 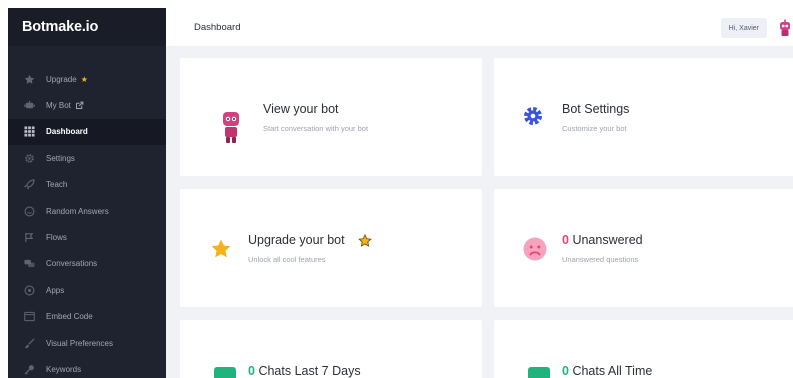 What do you see at coordinates (612, 371) in the screenshot?
I see `chats-all-label: Chats All Time` at bounding box center [612, 371].